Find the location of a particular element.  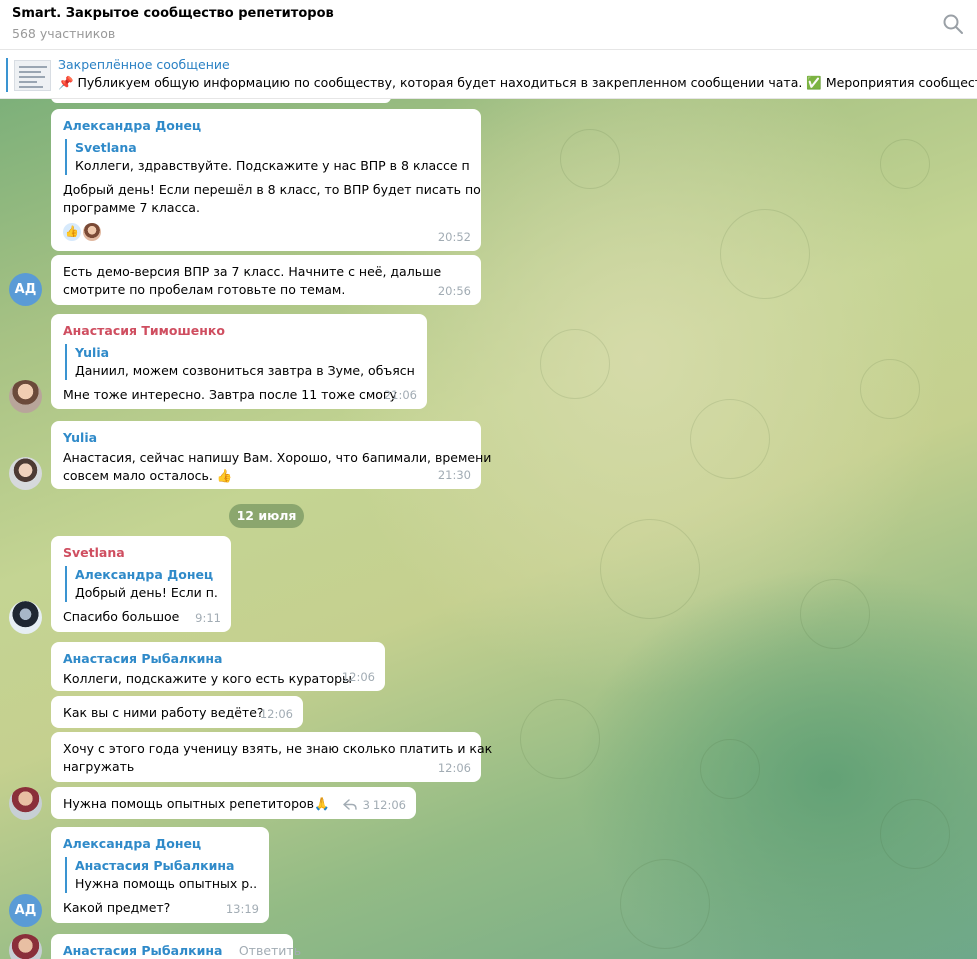

chat-title: Smart. Закрытое сообщество репетиторов is located at coordinates (173, 13).